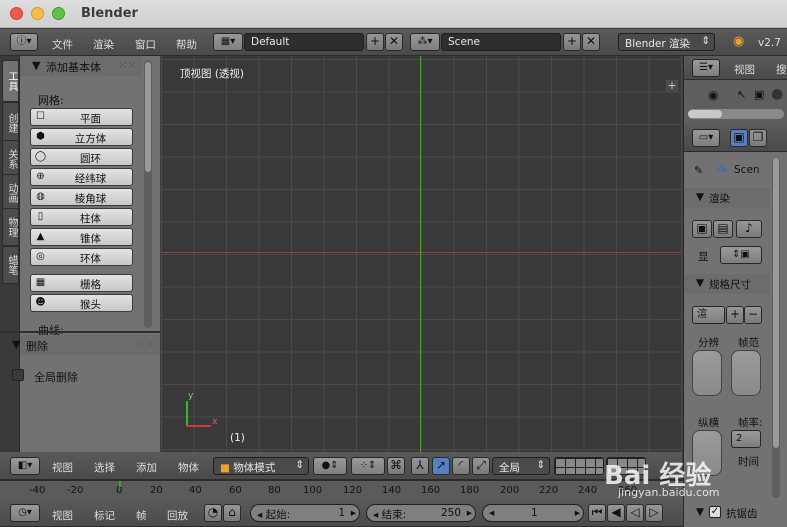 The height and width of the screenshot is (527, 787). What do you see at coordinates (746, 373) in the screenshot?
I see `frame-range-fields` at bounding box center [746, 373].